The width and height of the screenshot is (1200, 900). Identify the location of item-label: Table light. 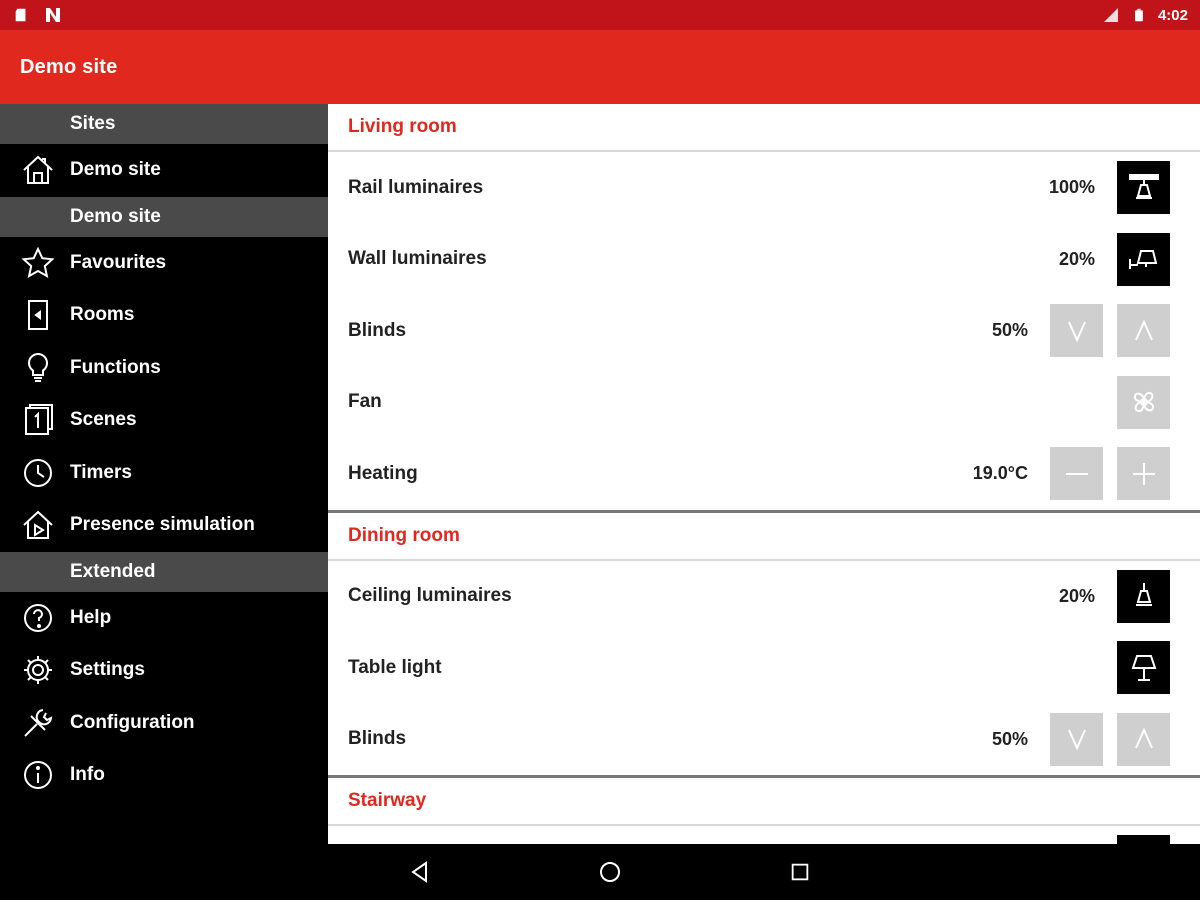
(395, 667).